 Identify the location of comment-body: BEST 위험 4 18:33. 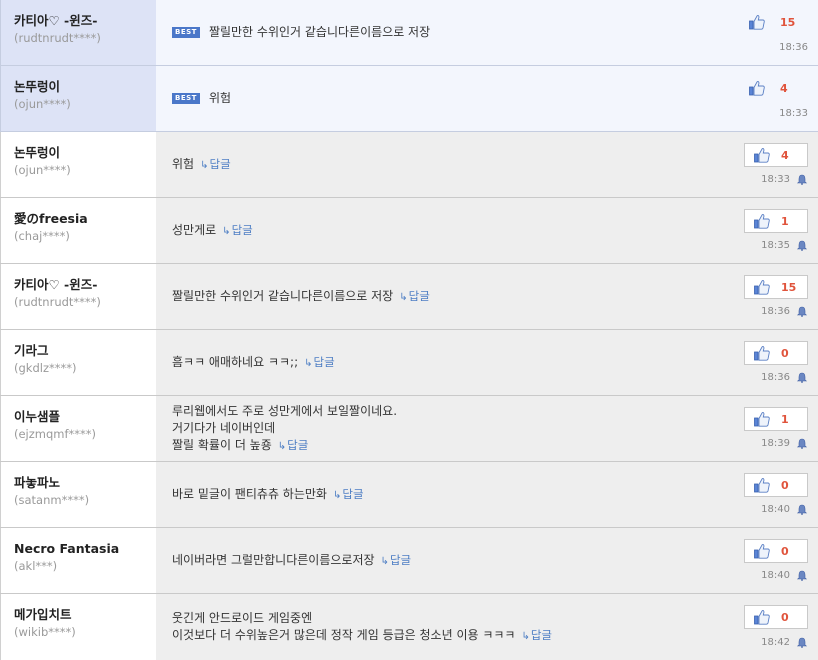
(487, 98).